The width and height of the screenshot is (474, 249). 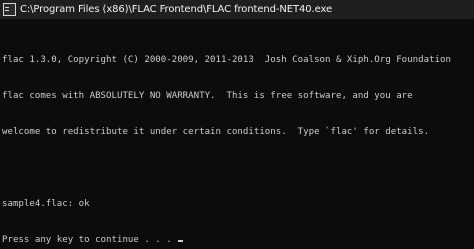 I want to click on console-app-icon, so click(x=9, y=9).